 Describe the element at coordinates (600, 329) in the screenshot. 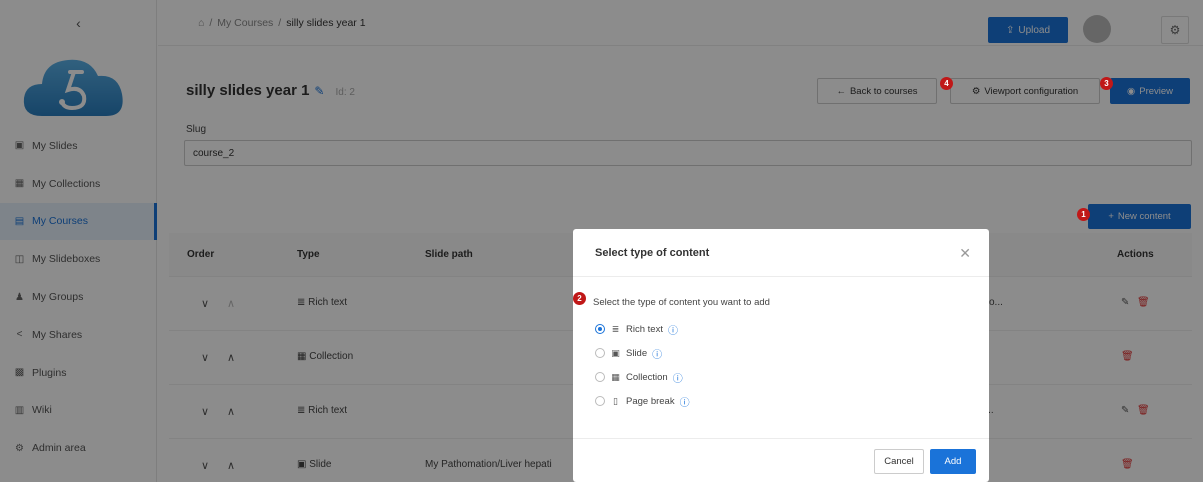

I see `radio-selected` at that location.